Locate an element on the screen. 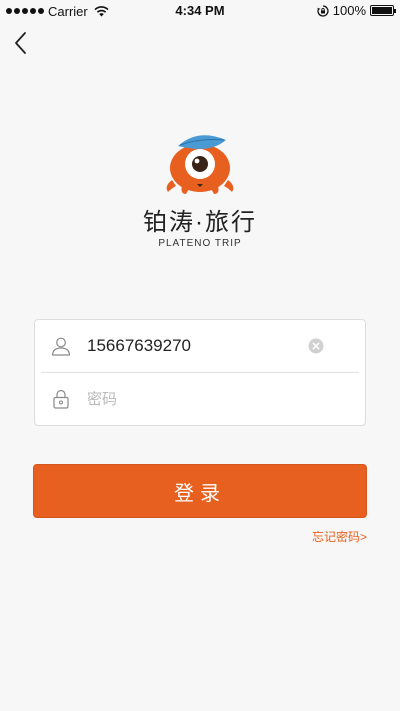  rotation-lock-icon is located at coordinates (323, 10).